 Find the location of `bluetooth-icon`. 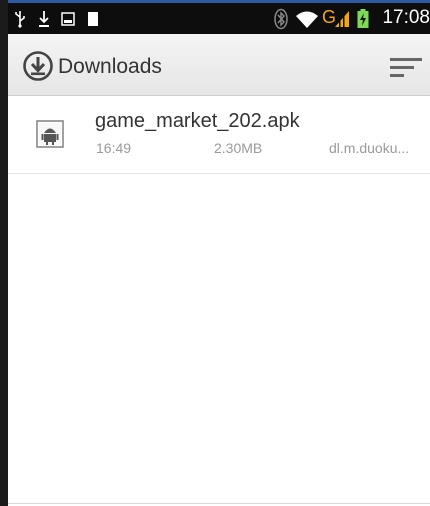

bluetooth-icon is located at coordinates (281, 19).